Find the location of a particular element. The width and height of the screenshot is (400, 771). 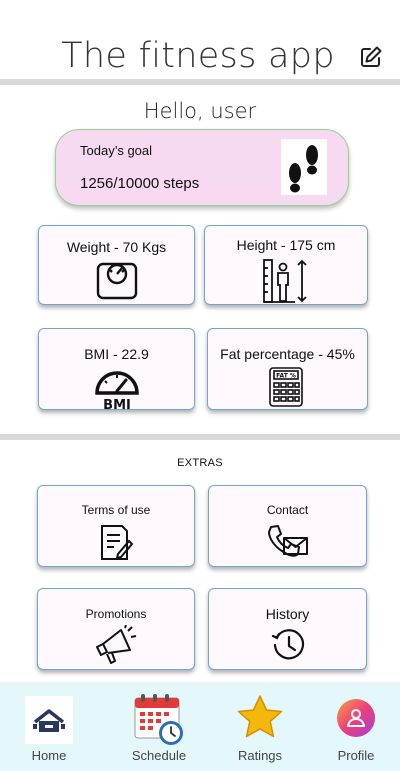

contact-label: Contact is located at coordinates (287, 510).